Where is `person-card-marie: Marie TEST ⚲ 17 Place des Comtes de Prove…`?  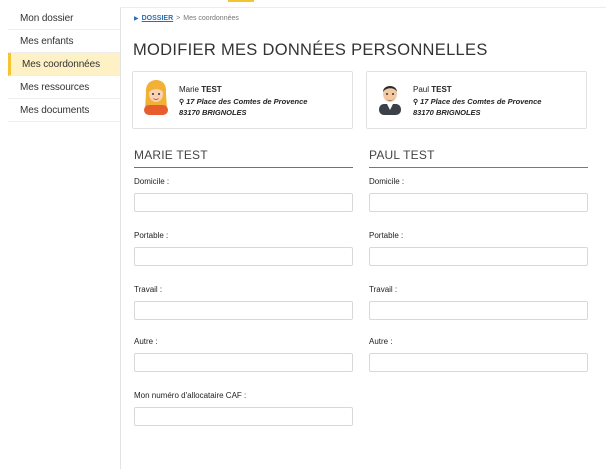
person-card-marie: Marie TEST ⚲ 17 Place des Comtes de Prove… is located at coordinates (242, 100).